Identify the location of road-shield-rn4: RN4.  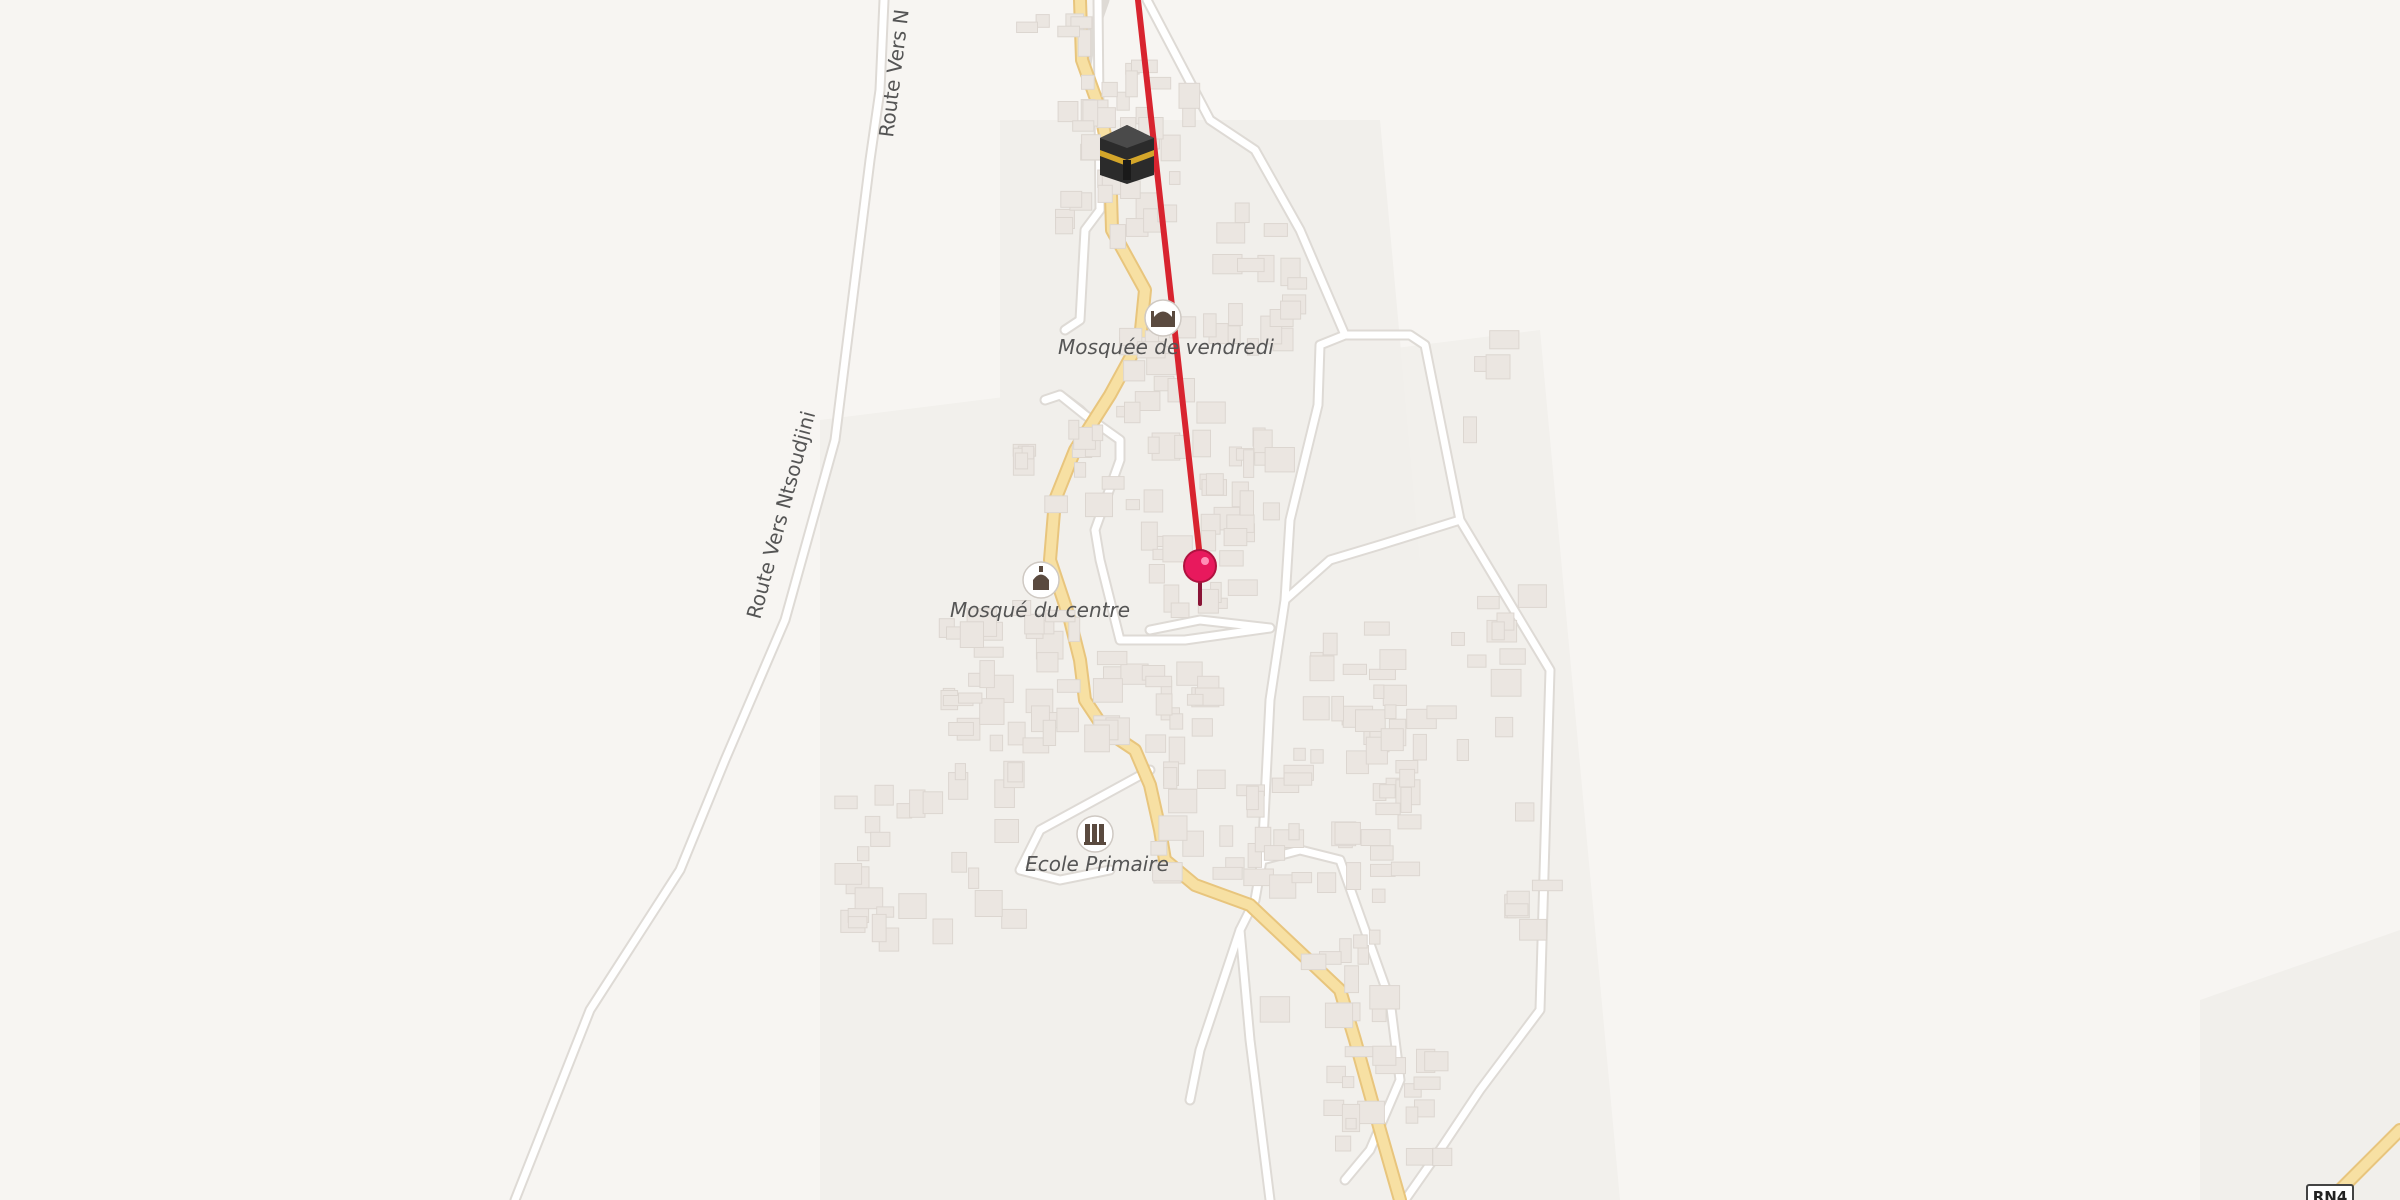
(2330, 1192).